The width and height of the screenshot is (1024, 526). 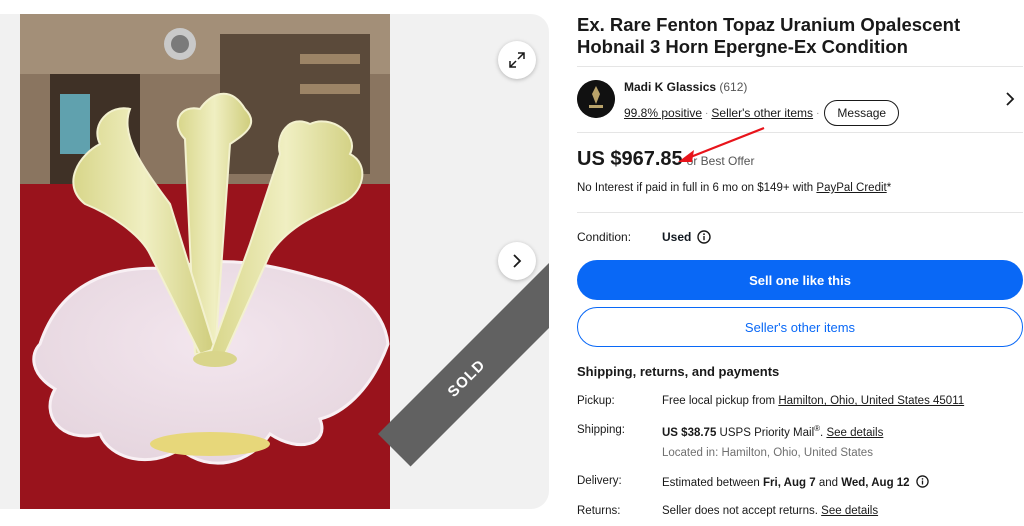 I want to click on delivery-start: Fri, Aug 7, so click(x=789, y=483).